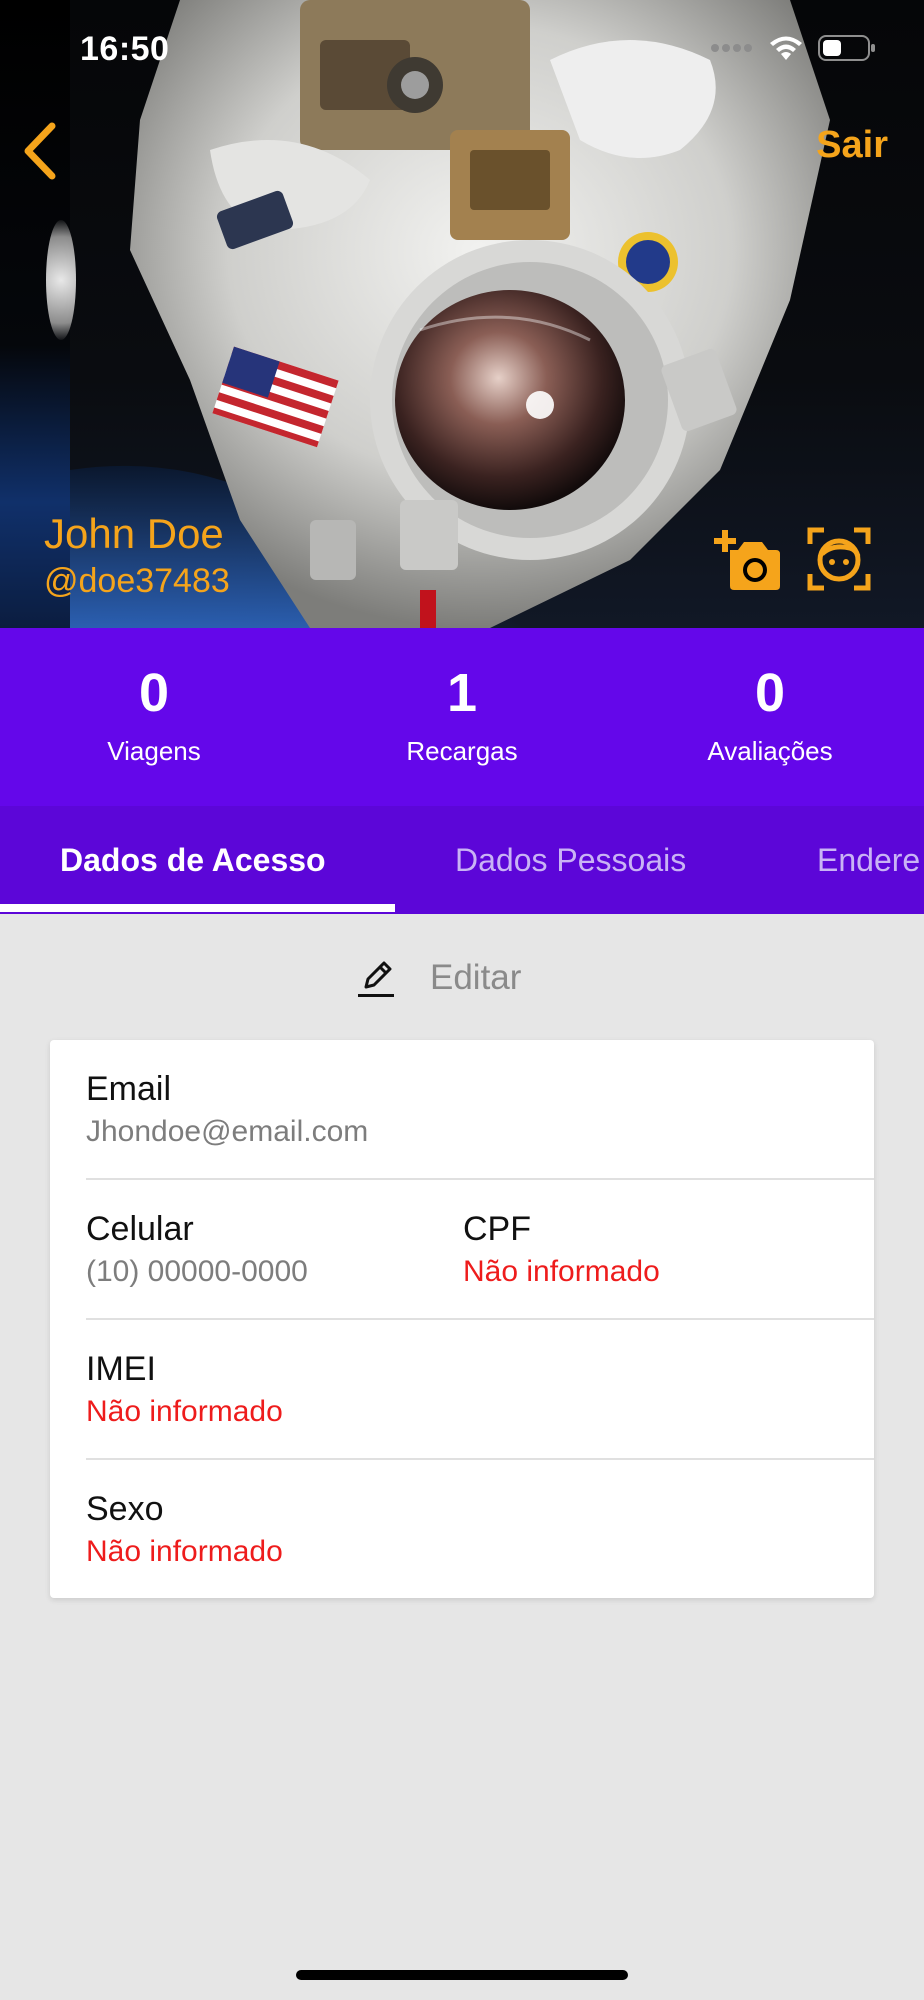  Describe the element at coordinates (852, 145) in the screenshot. I see `exit-button: Sair` at that location.